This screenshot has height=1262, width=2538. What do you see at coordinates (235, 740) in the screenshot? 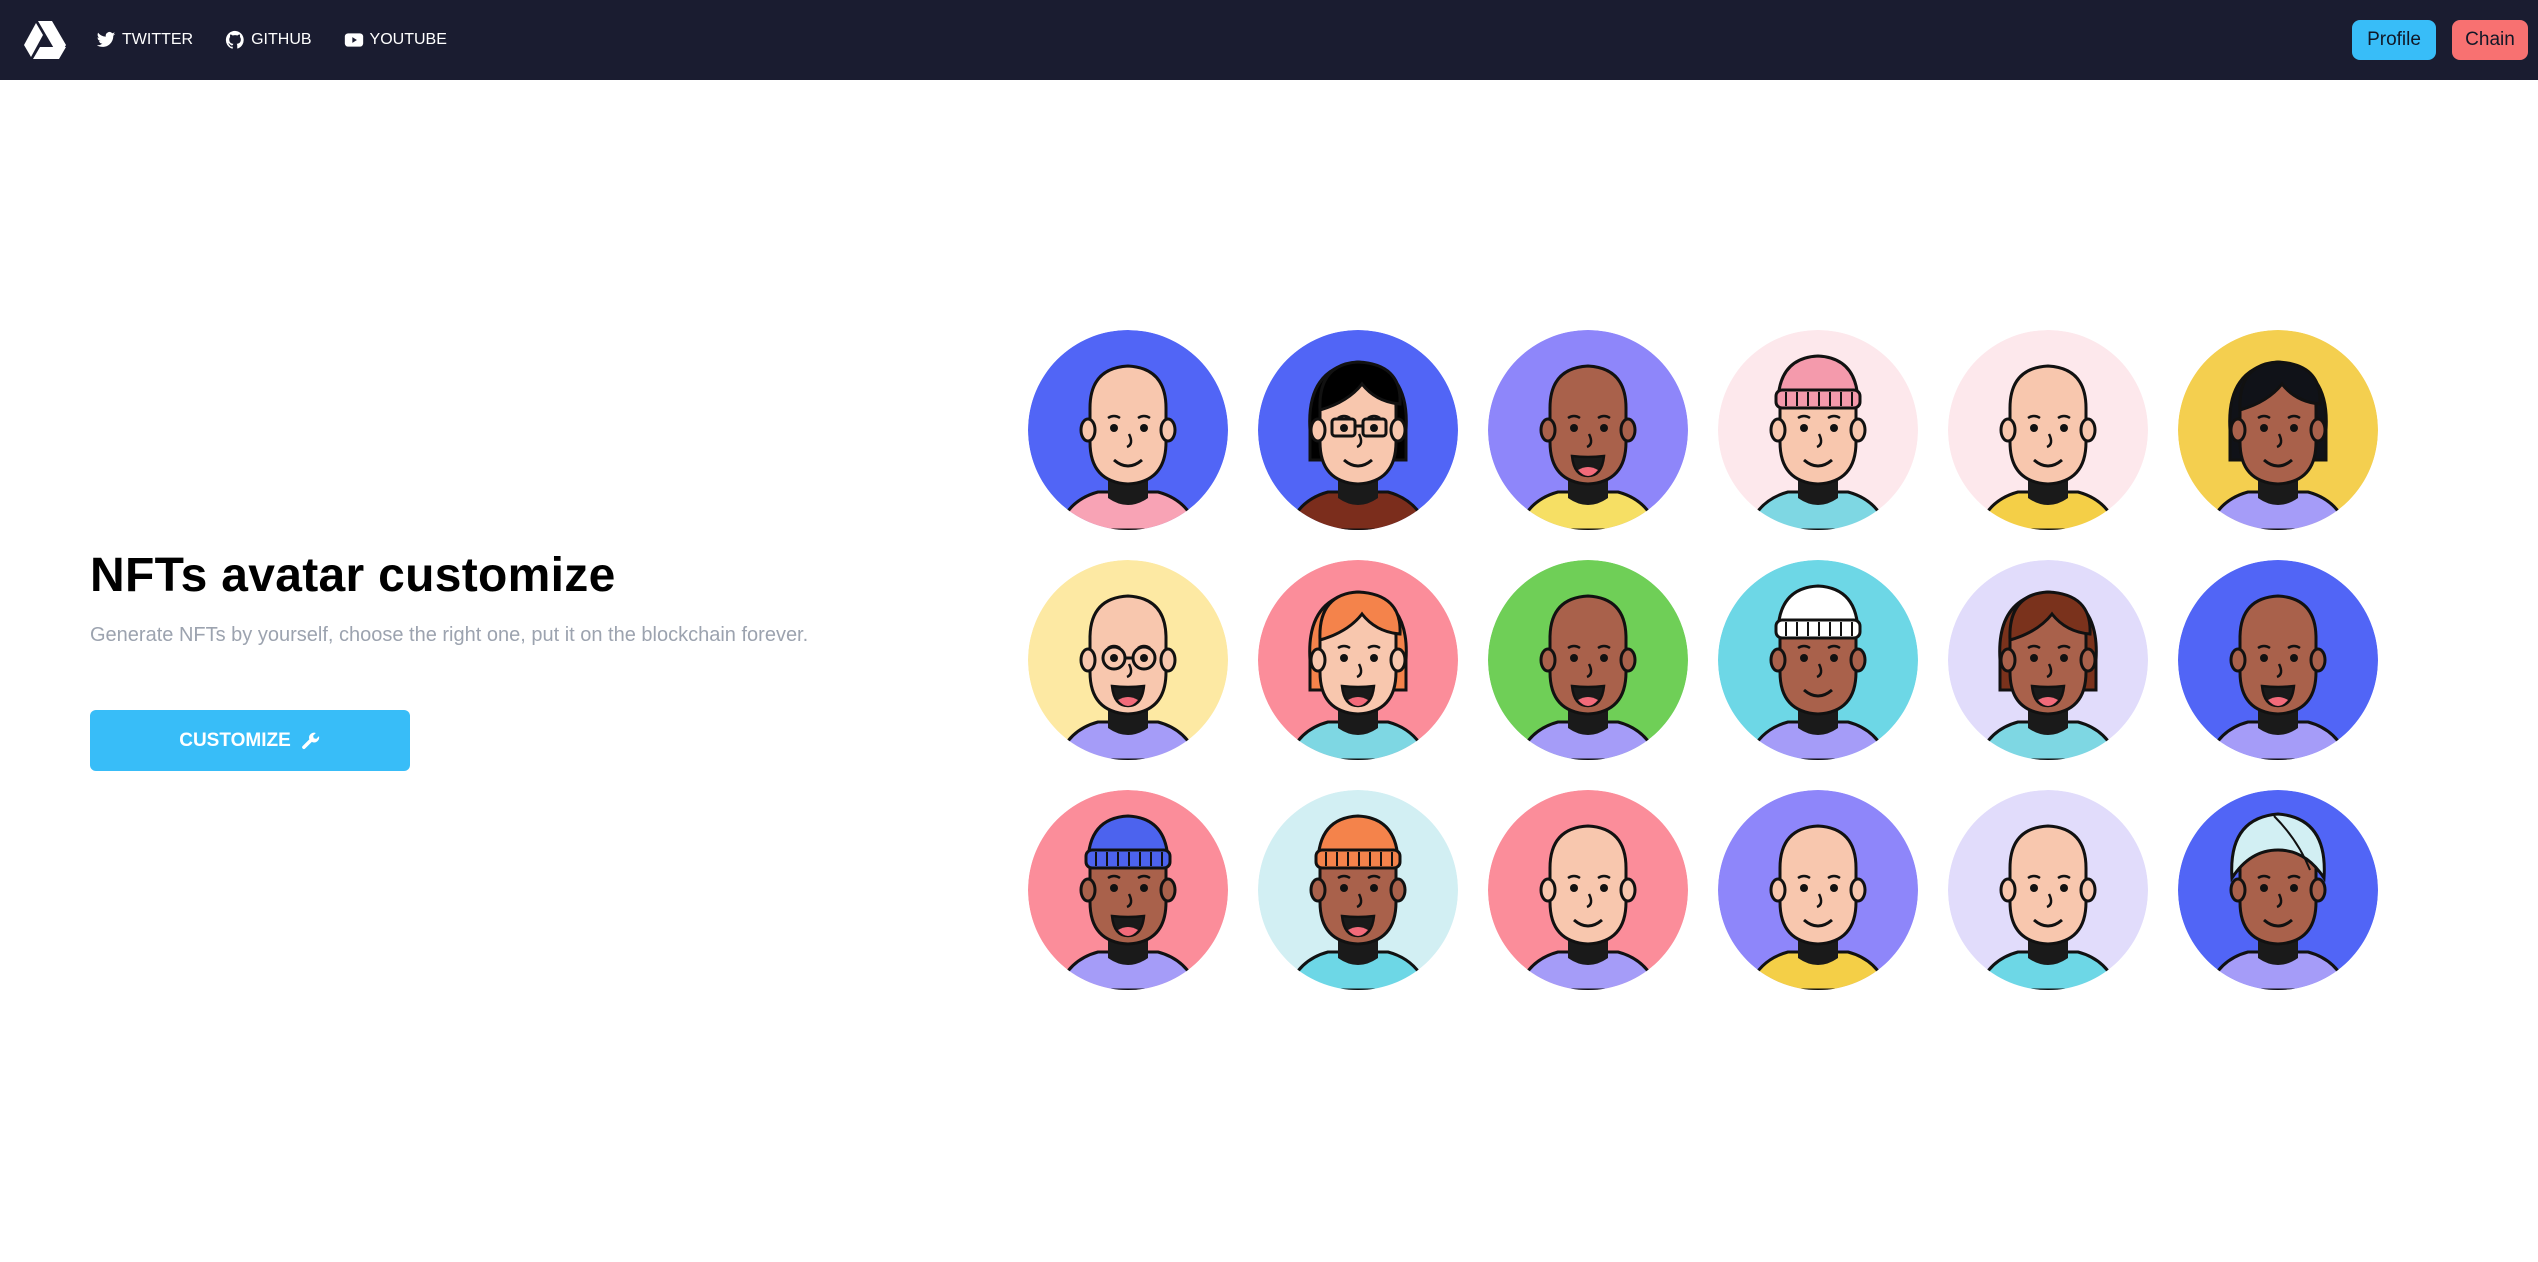
I see `customize-button-label: CUSTOMIZE` at bounding box center [235, 740].